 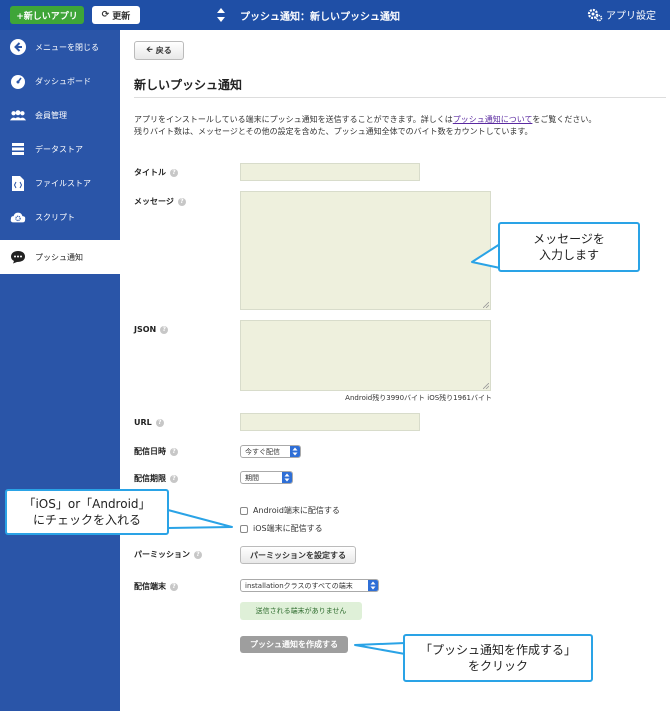 I want to click on sidebar-item-label: プッシュ通知, so click(x=59, y=257).